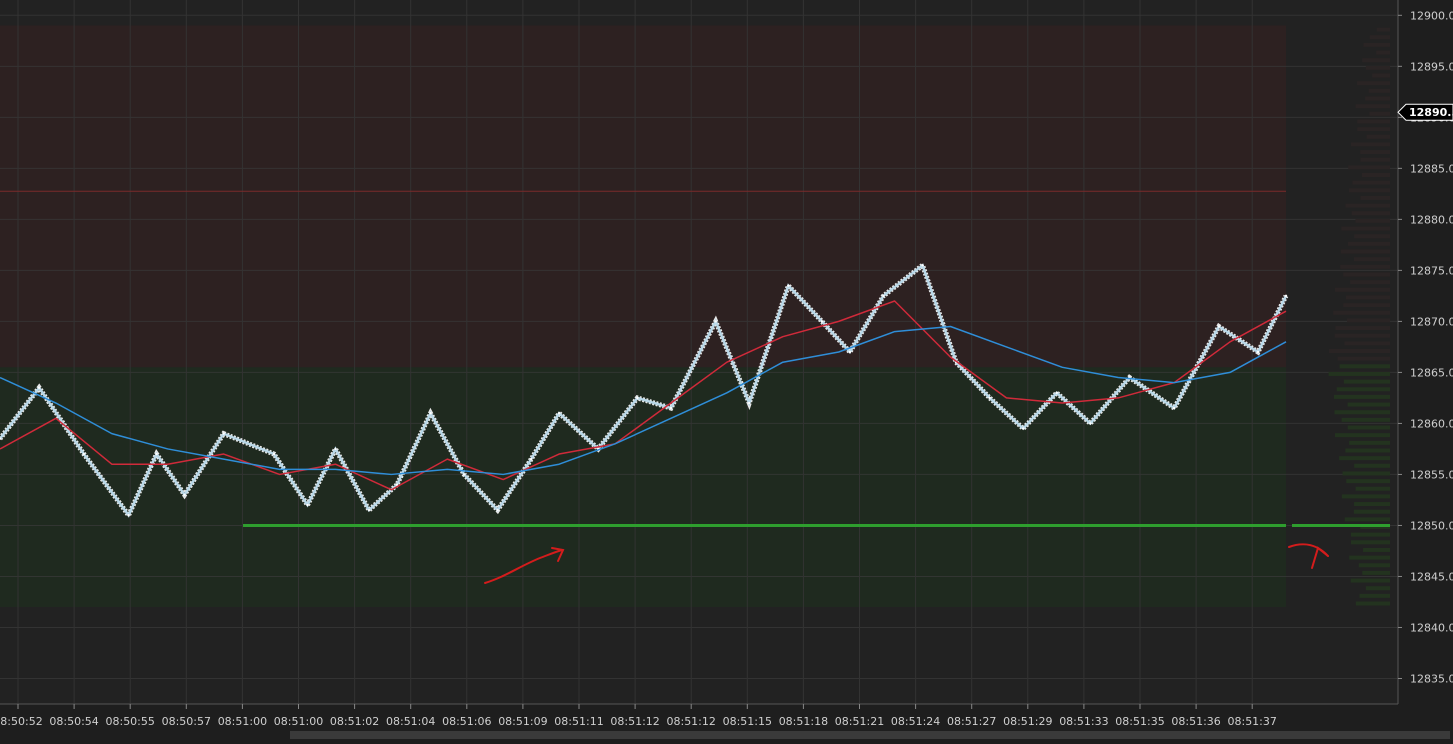 The width and height of the screenshot is (1453, 744). What do you see at coordinates (971, 721) in the screenshot?
I see `time-axis-label: 08:51:27` at bounding box center [971, 721].